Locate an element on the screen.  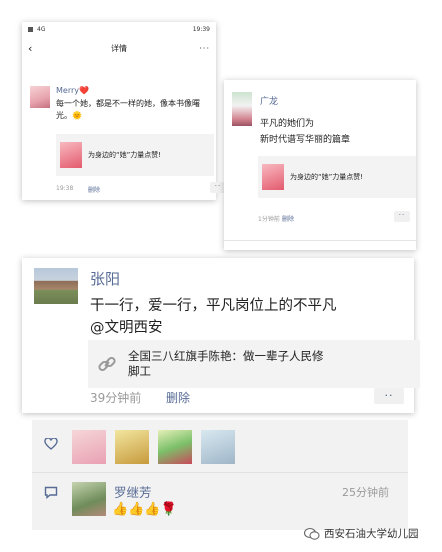
page-title: 详情 is located at coordinates (119, 48).